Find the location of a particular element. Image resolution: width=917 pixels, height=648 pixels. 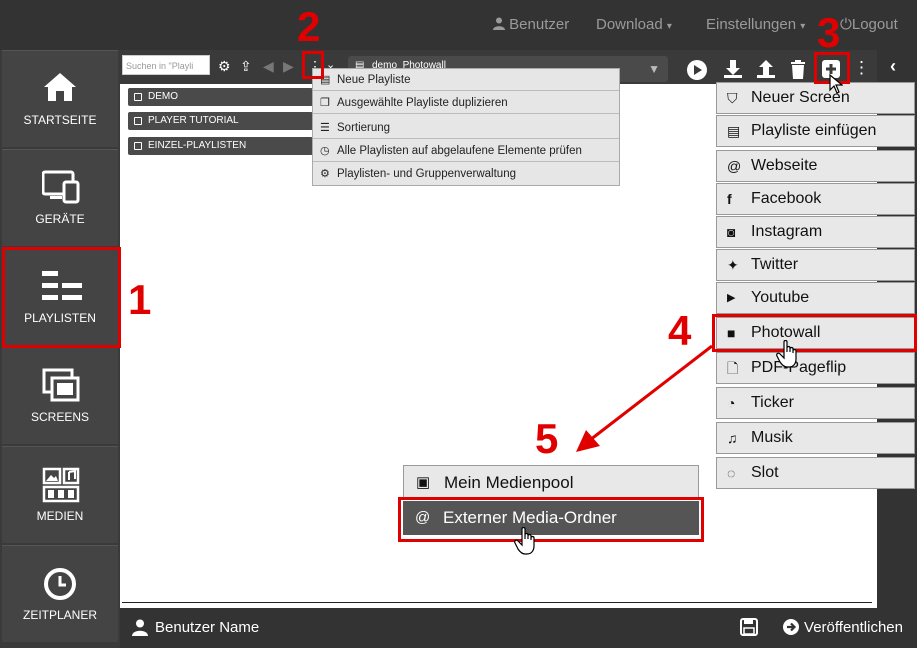

add-item-new-screen: ⛉ Neuer Screen is located at coordinates (815, 98).